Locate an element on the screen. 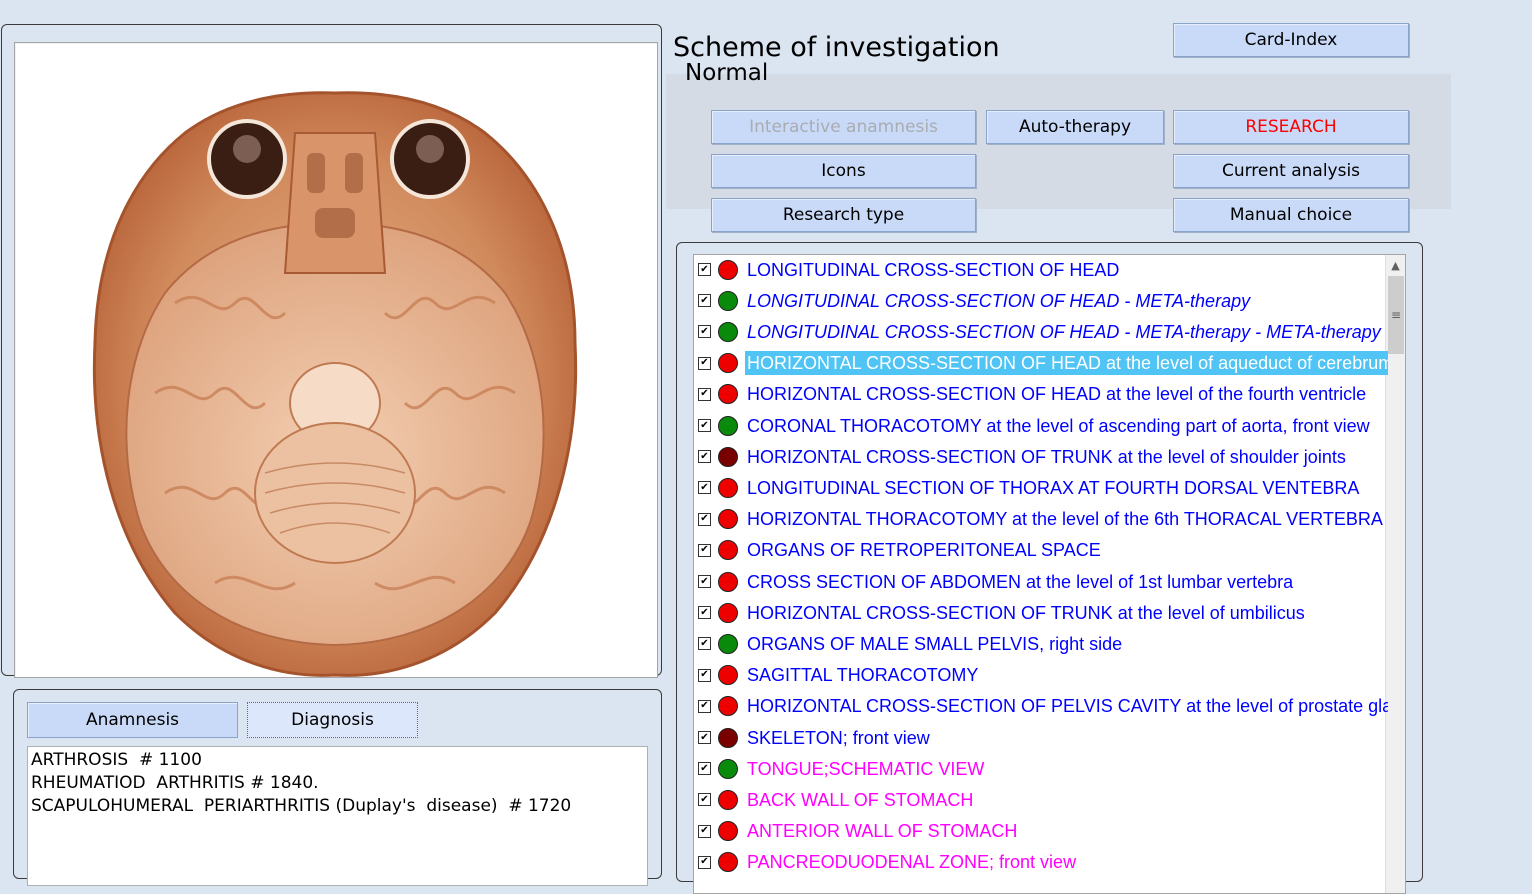 This screenshot has height=894, width=1532. investigation-label: ORGANS OF RETROPERITONEAL SPACE is located at coordinates (924, 550).